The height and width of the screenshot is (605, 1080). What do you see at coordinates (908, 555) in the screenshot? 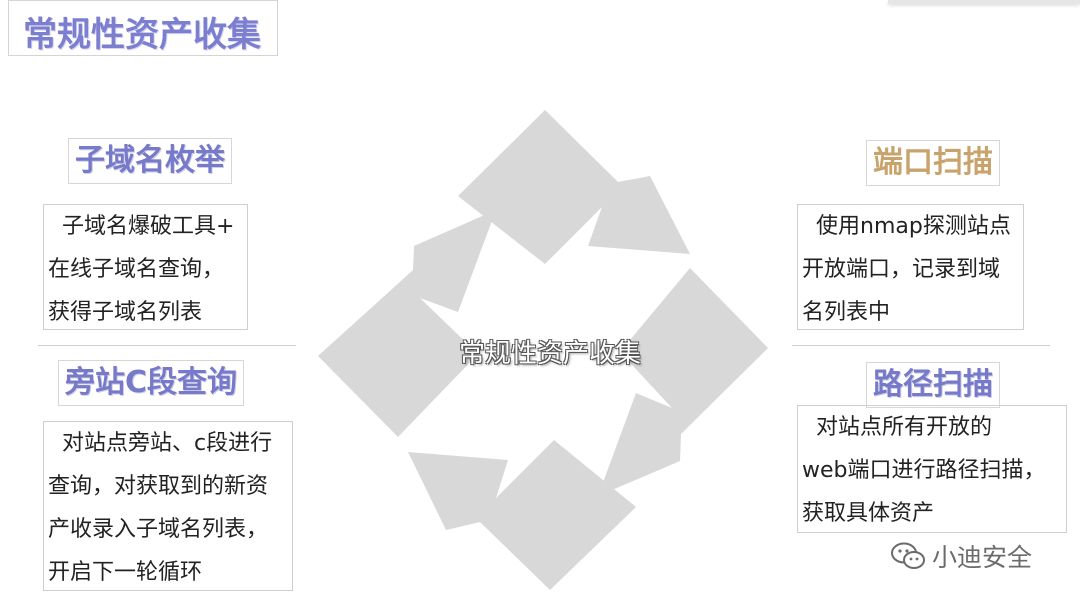
I see `wechat-icon` at bounding box center [908, 555].